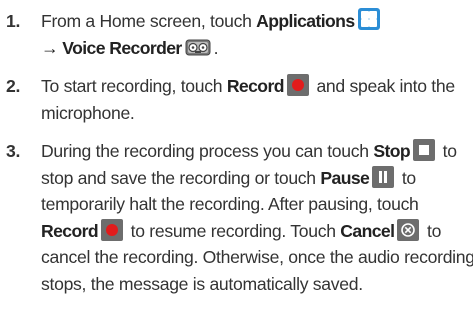  I want to click on voice-recorder-icon, so click(198, 47).